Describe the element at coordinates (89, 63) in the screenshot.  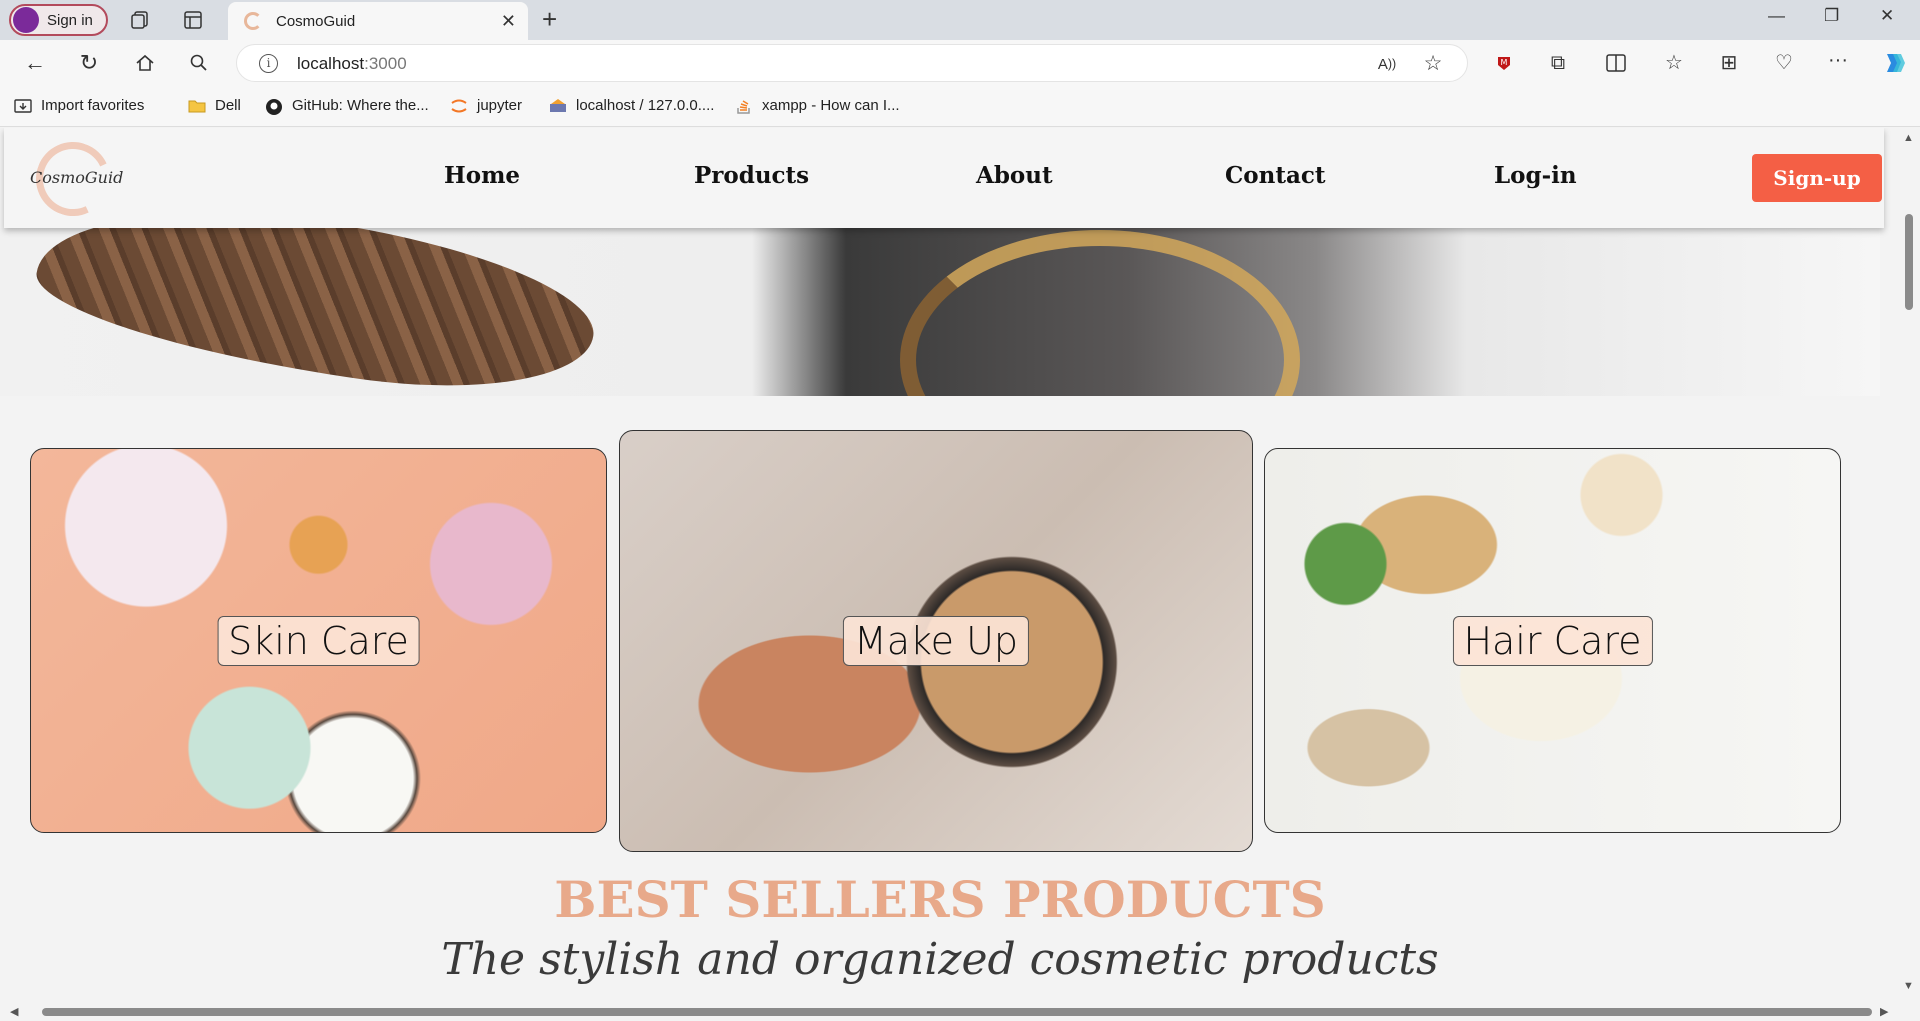
I see `refresh-icon: ↻` at that location.